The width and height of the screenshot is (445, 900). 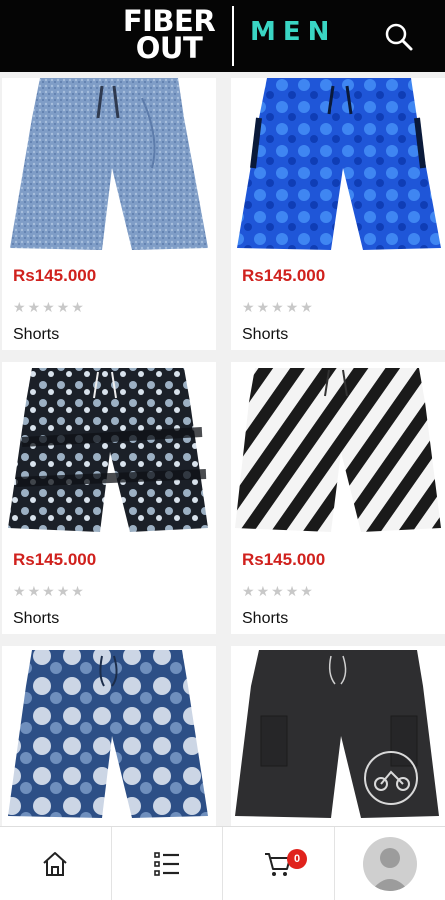 I want to click on logo-divider, so click(x=233, y=36).